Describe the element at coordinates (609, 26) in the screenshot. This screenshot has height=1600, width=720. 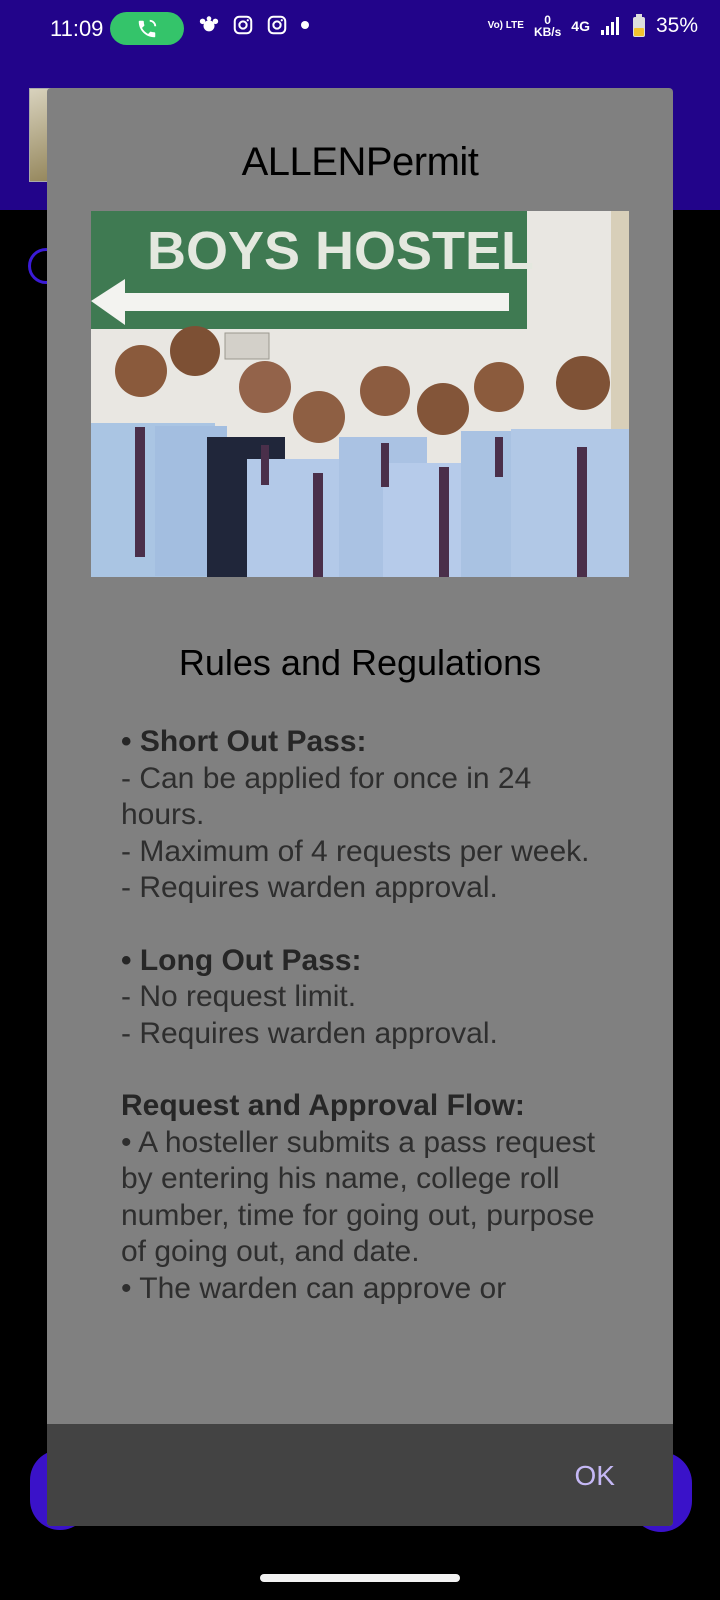
I see `signal-strength-icon` at that location.